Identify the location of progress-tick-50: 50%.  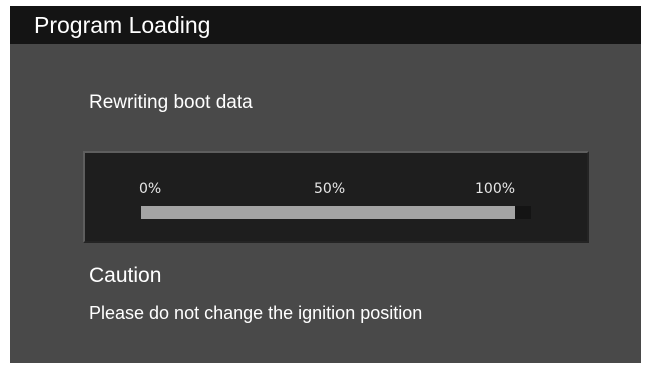
(330, 189).